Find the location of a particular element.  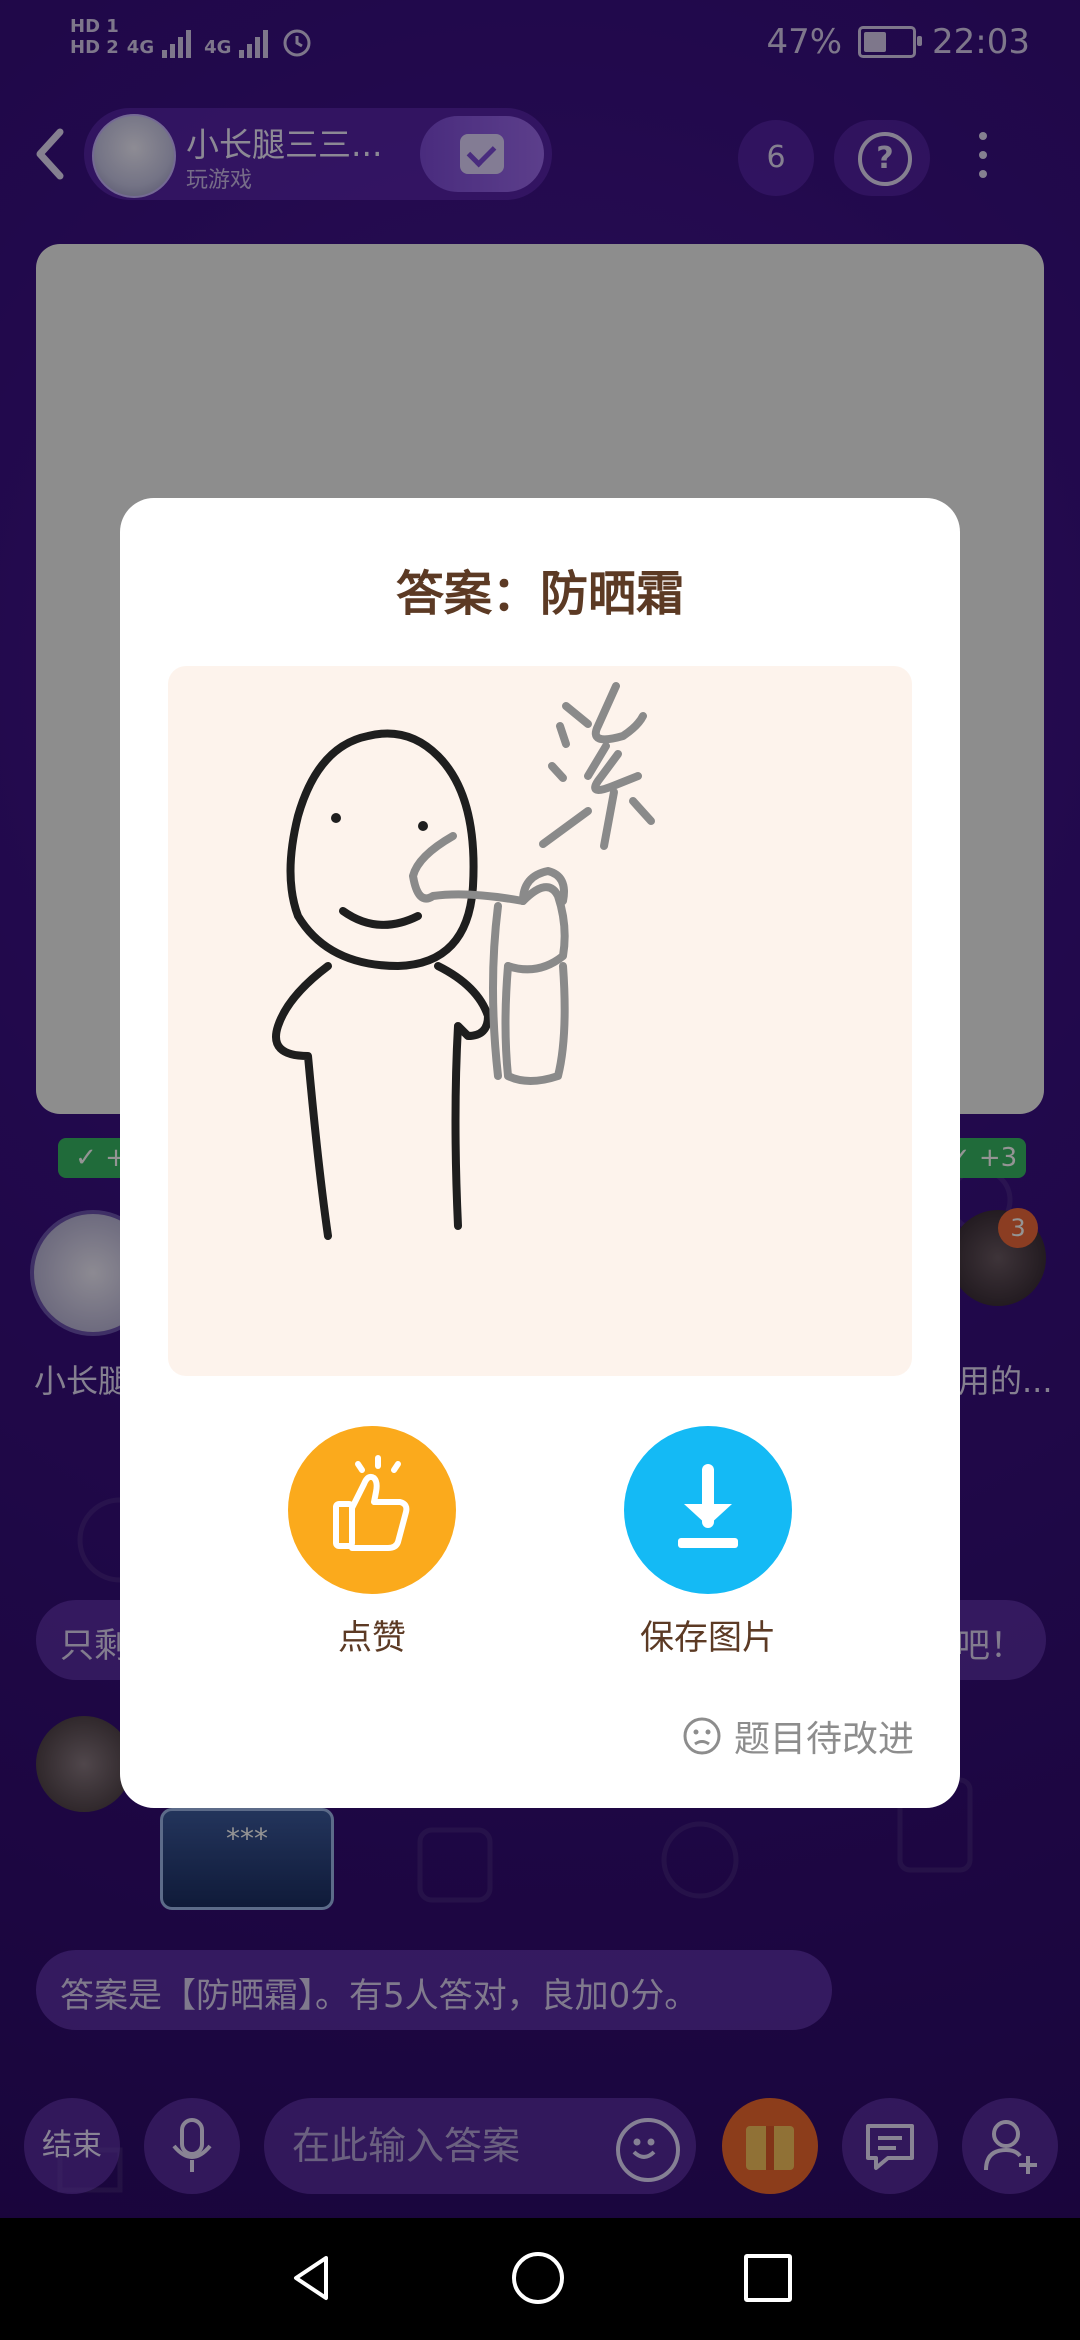

nav-back-icon is located at coordinates (312, 2278).